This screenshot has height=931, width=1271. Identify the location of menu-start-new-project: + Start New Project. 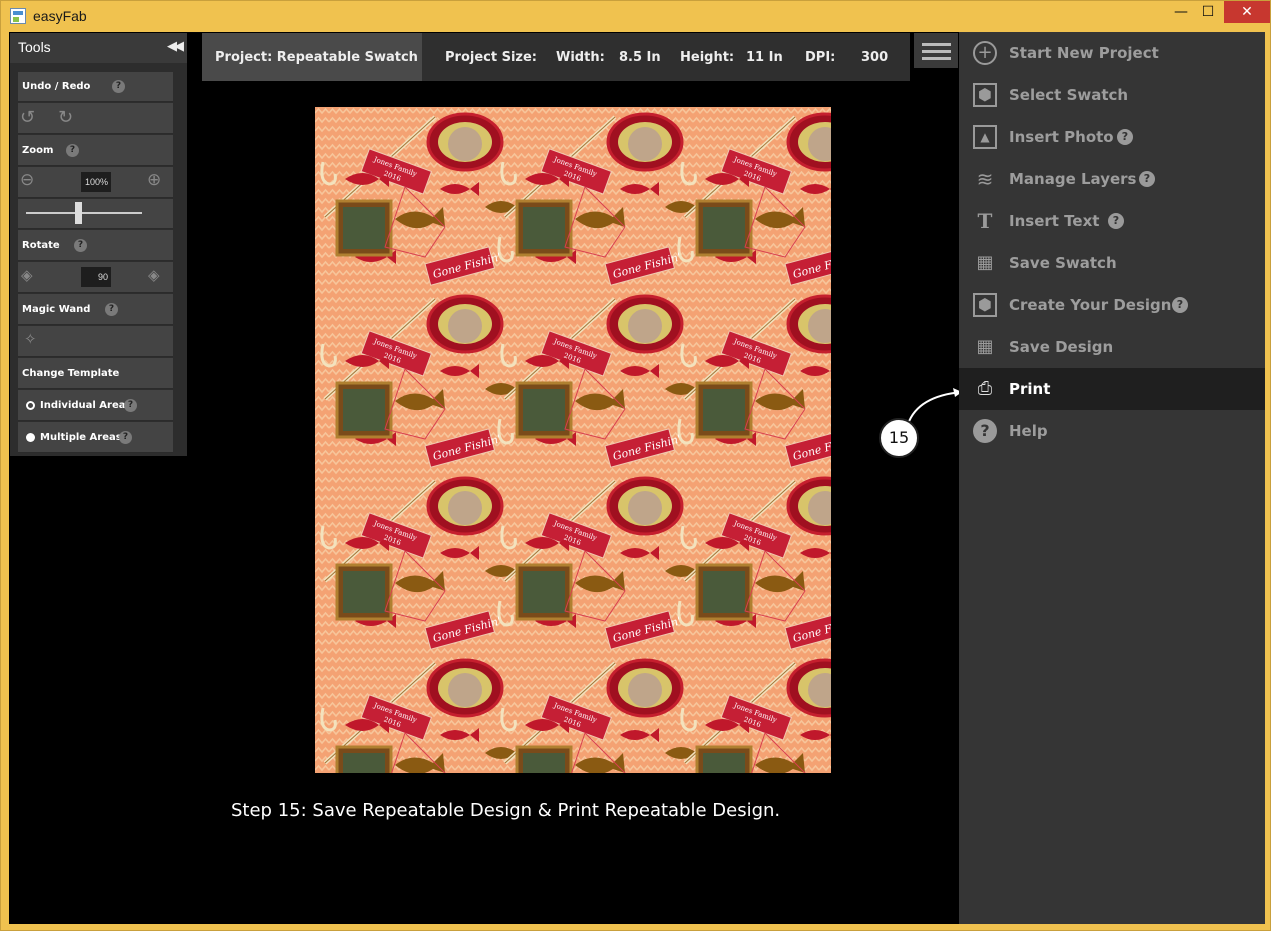
(1112, 53).